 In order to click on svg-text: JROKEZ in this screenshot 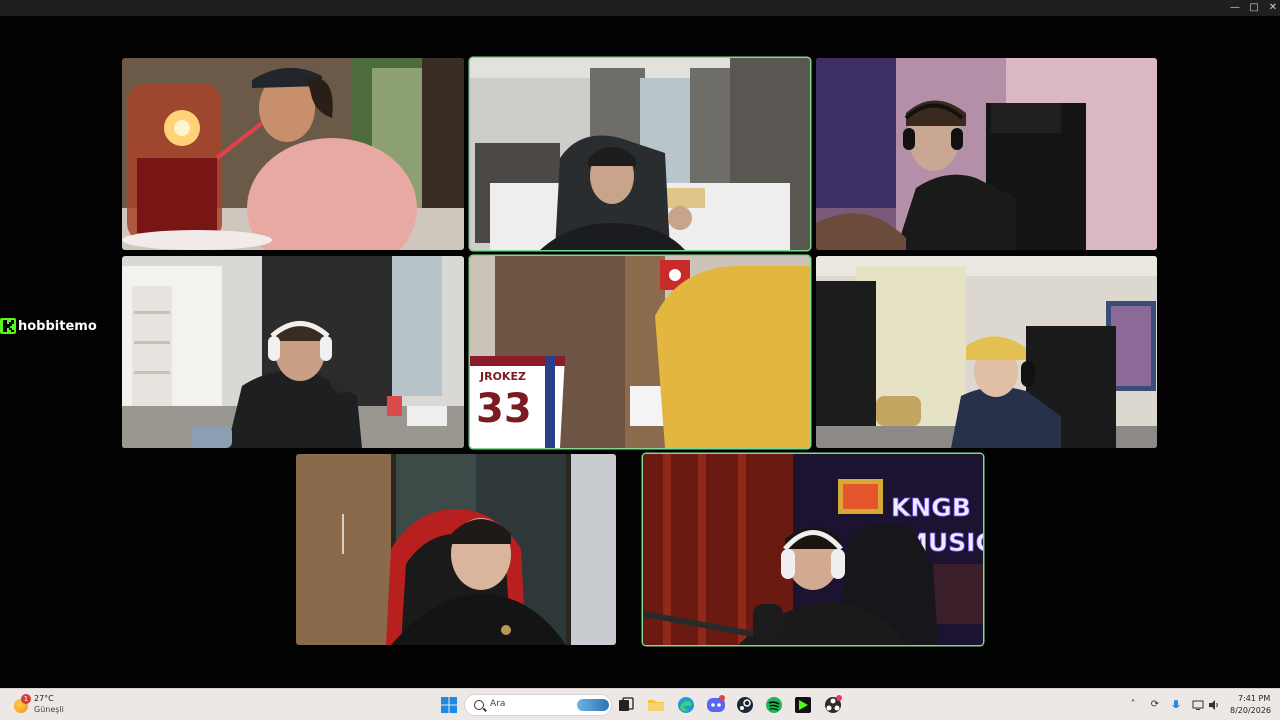, I will do `click(502, 376)`.